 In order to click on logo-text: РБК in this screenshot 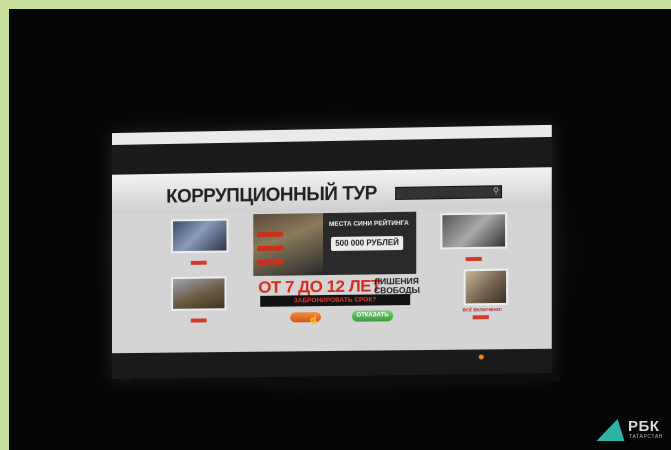, I will do `click(644, 426)`.